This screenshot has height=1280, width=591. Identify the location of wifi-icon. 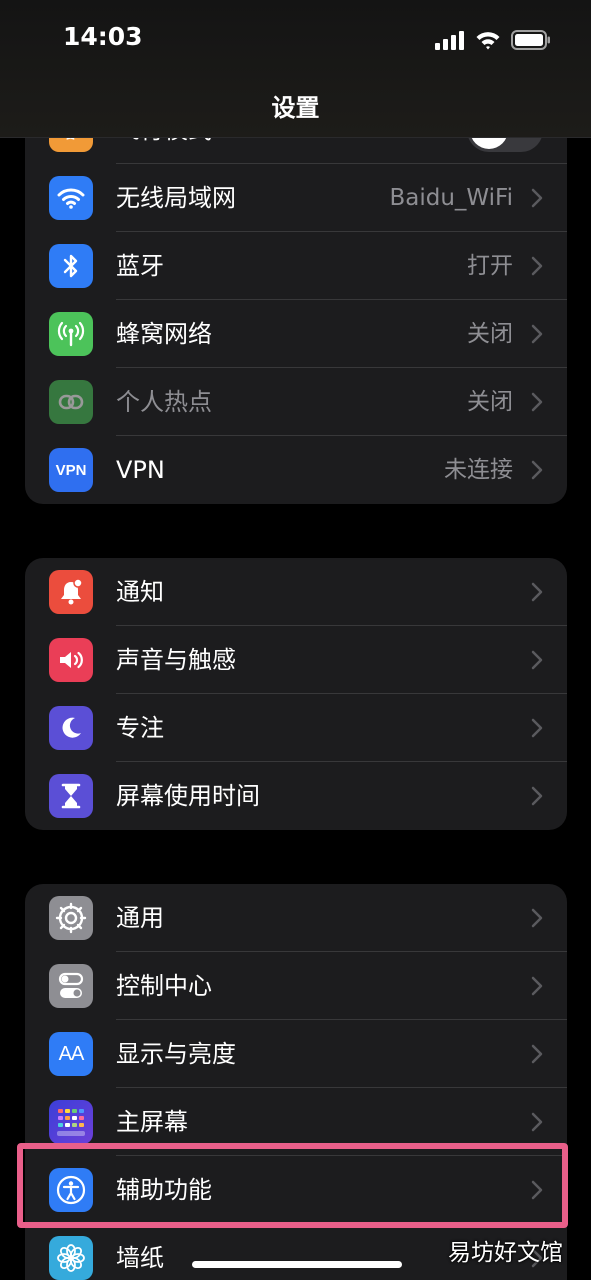
(71, 198).